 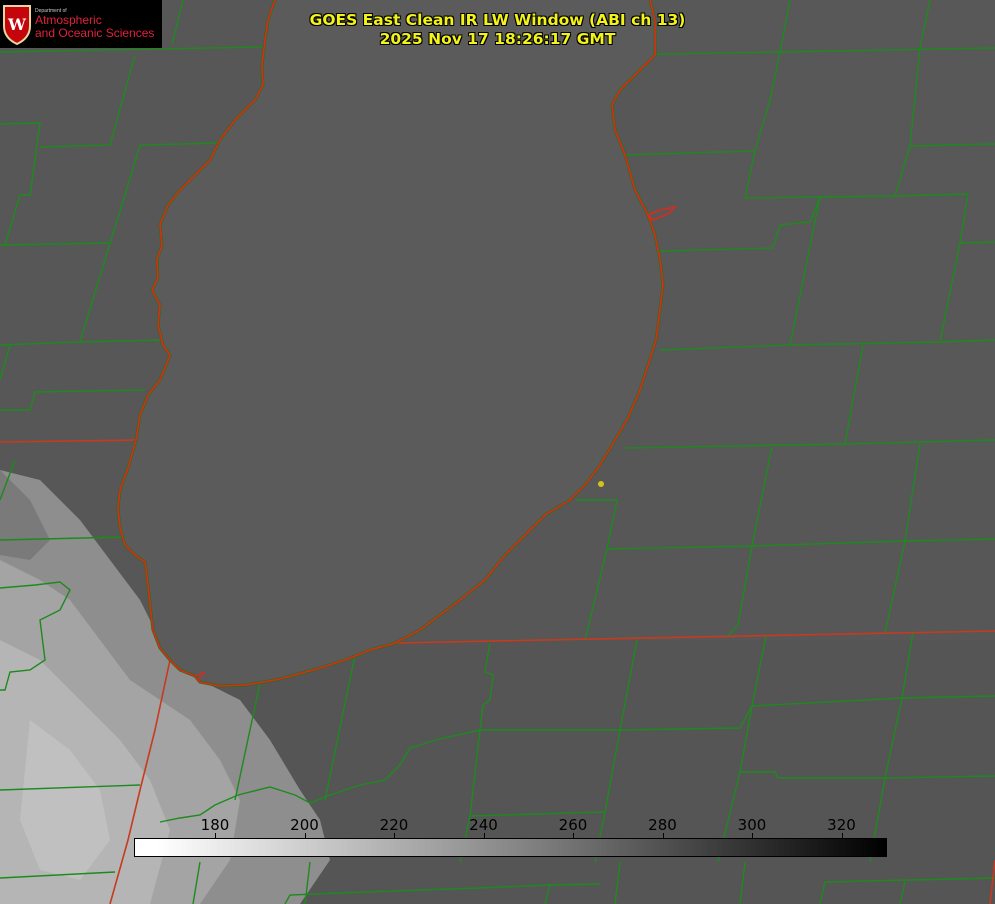 What do you see at coordinates (662, 825) in the screenshot?
I see `colorbar-tick-label: 280` at bounding box center [662, 825].